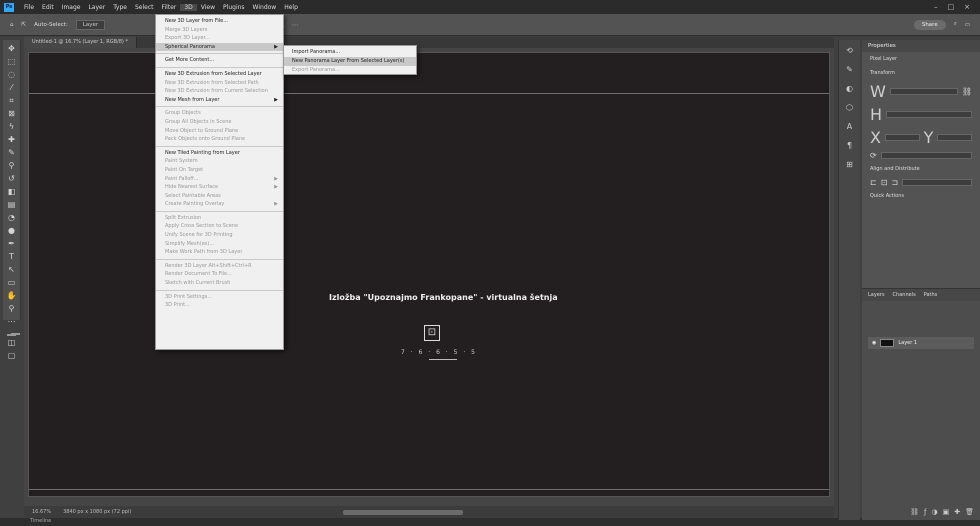  What do you see at coordinates (12, 153) in the screenshot?
I see `brush-tool-icon: ✎` at bounding box center [12, 153].